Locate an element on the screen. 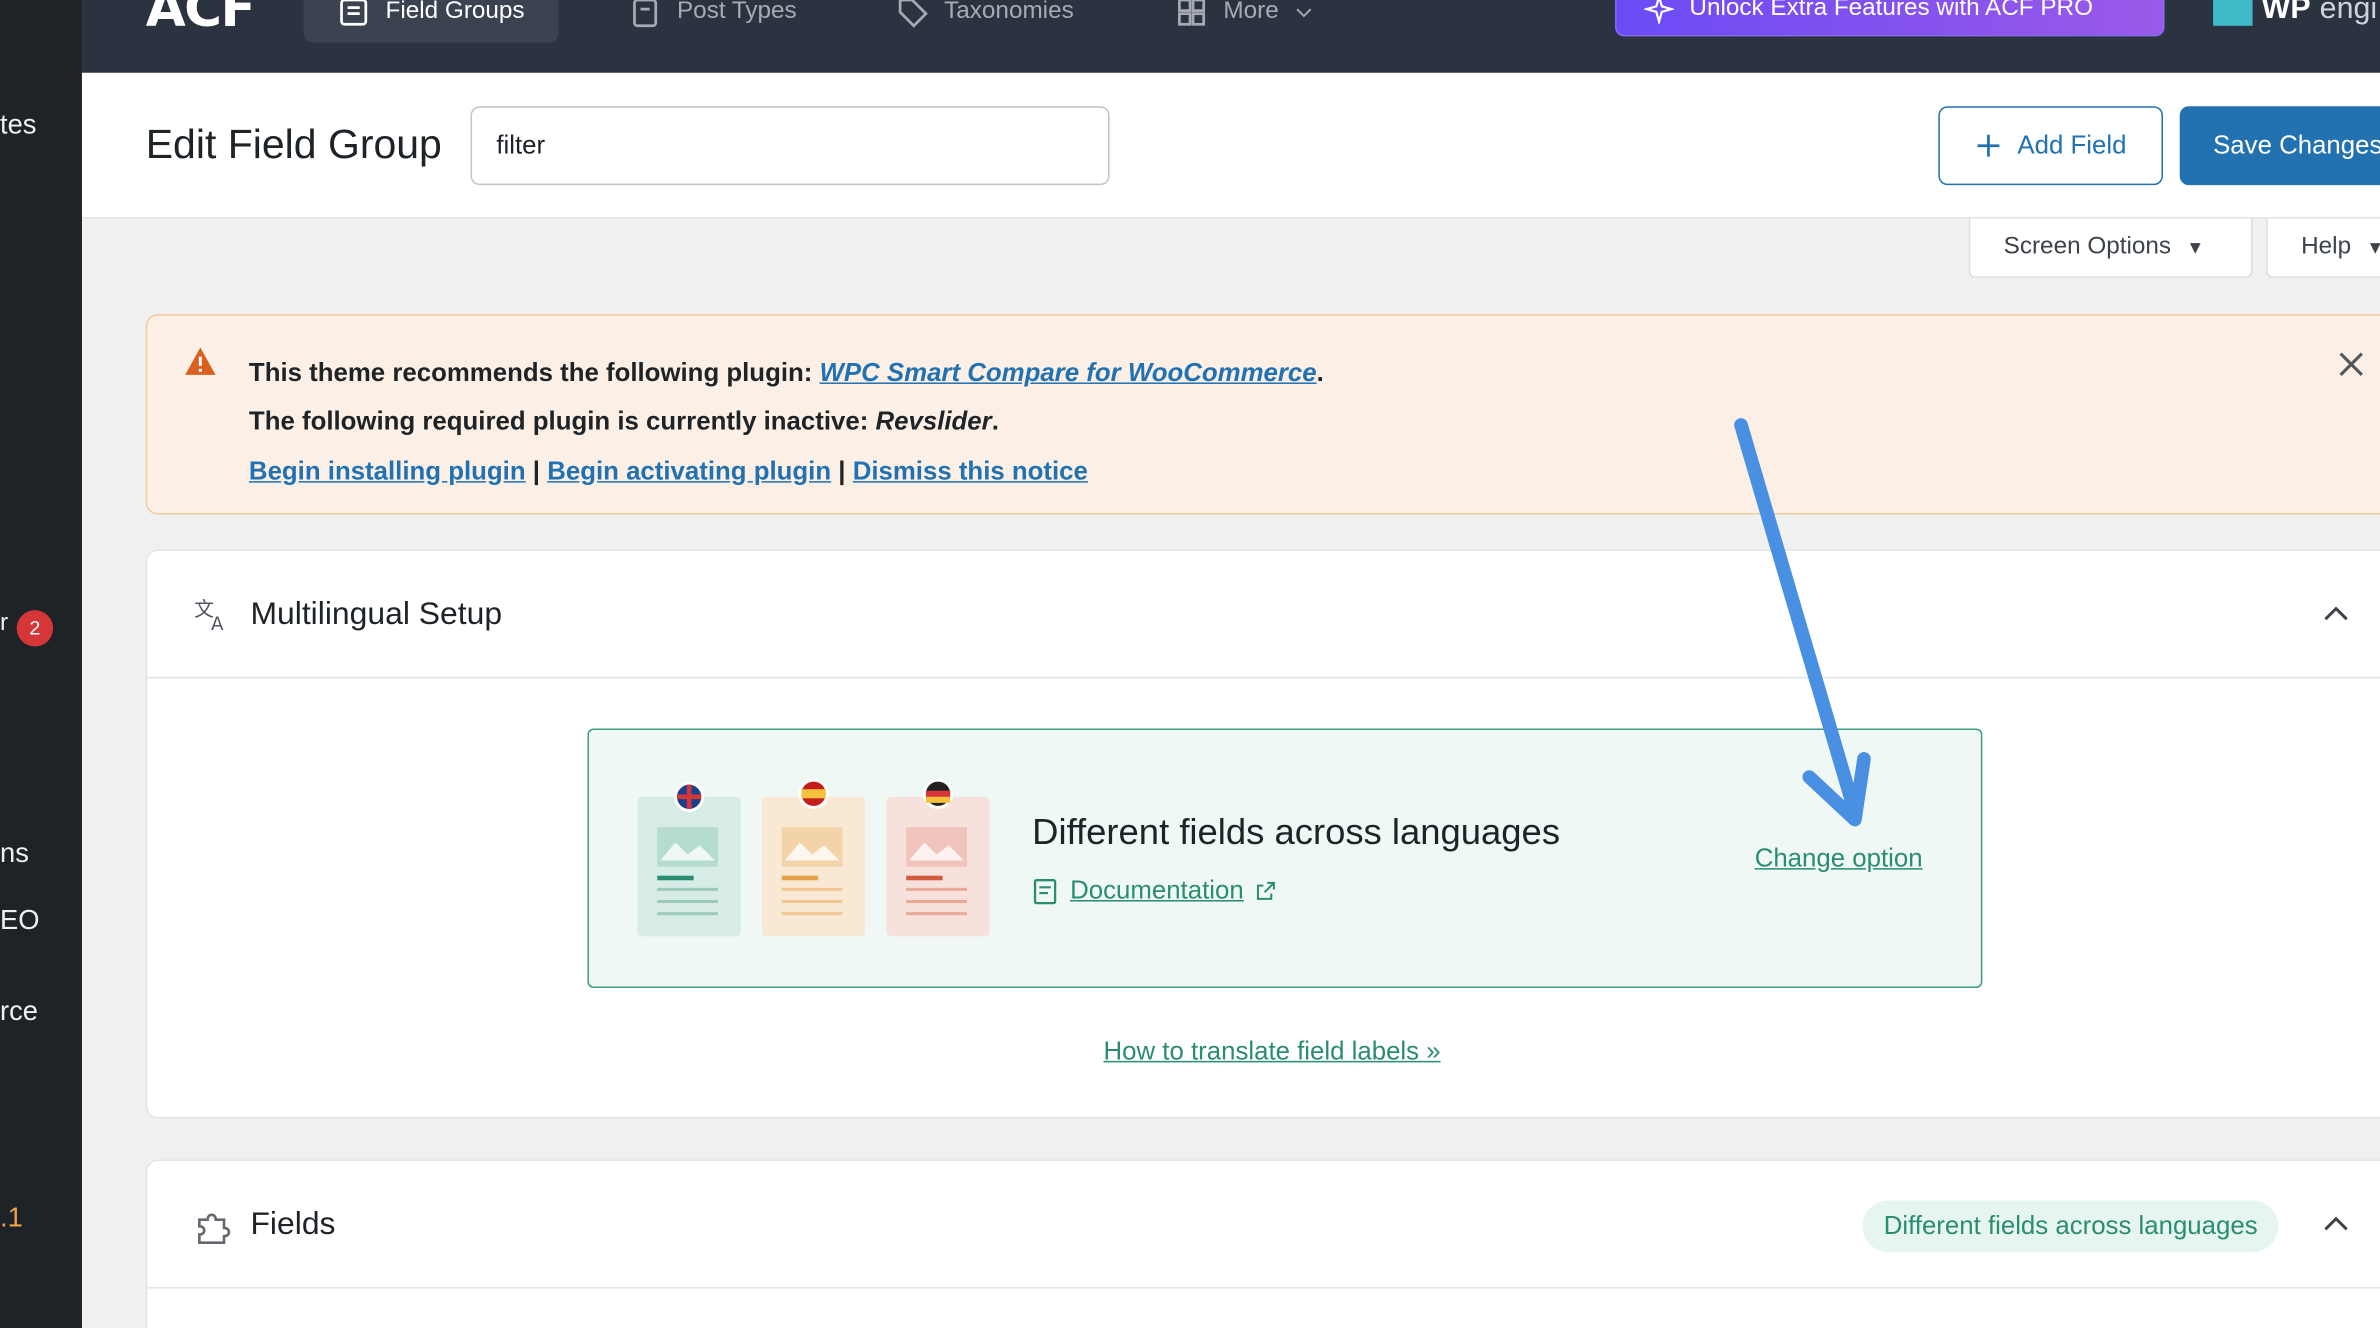 This screenshot has width=2380, height=1328. chevron-down-icon is located at coordinates (1305, 13).